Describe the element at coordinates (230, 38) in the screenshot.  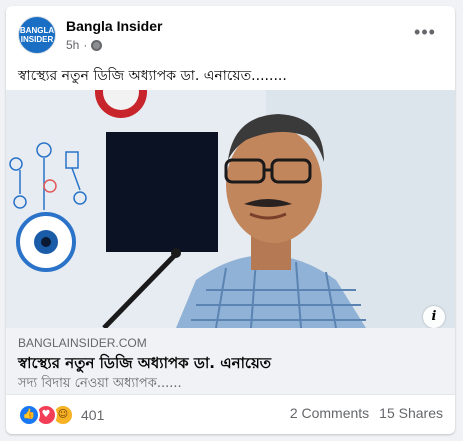
I see `post-header: BANGLA INSIDER Bangla Insider 5h · •••` at that location.